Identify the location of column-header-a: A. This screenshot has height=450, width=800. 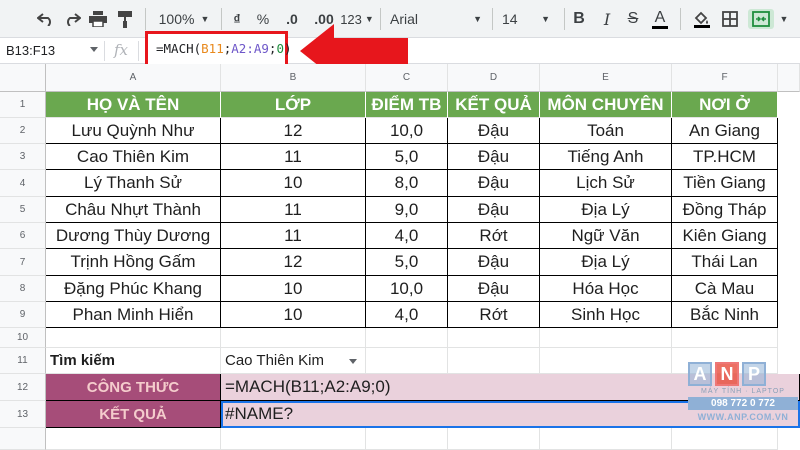
(133, 78).